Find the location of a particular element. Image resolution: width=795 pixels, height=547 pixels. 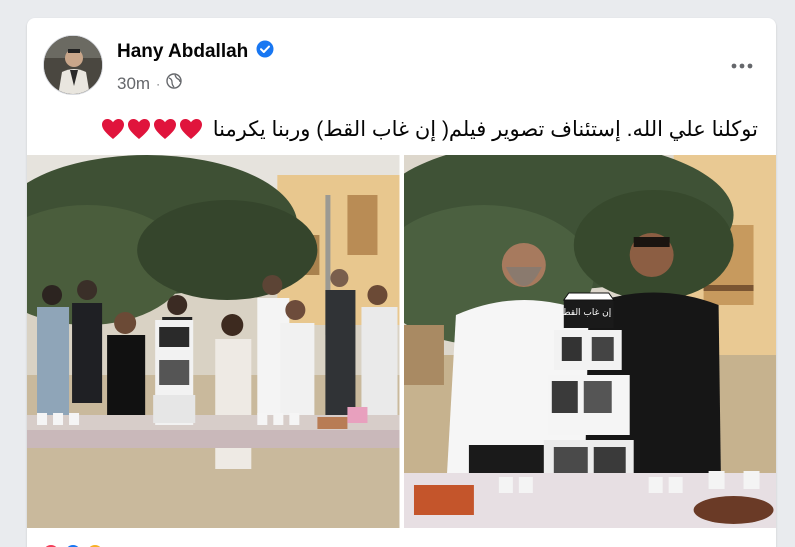

globe-icon is located at coordinates (174, 83).